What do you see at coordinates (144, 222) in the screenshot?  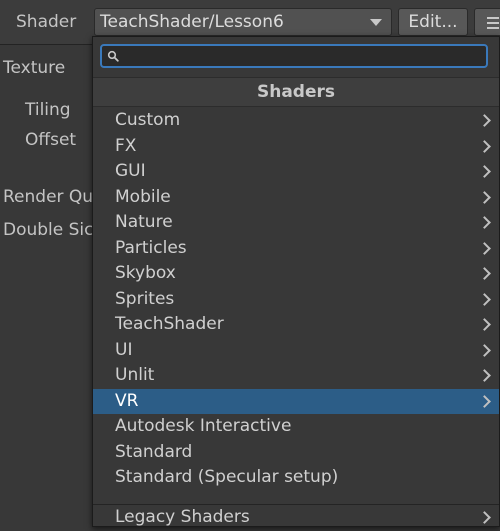 I see `menu-item-label: Nature` at bounding box center [144, 222].